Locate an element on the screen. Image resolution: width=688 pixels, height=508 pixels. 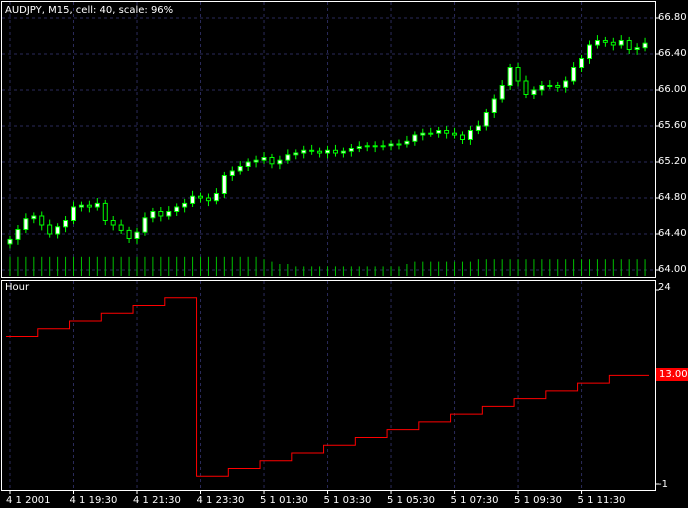
time-axis-label: 5 1 07:30 is located at coordinates (474, 500).